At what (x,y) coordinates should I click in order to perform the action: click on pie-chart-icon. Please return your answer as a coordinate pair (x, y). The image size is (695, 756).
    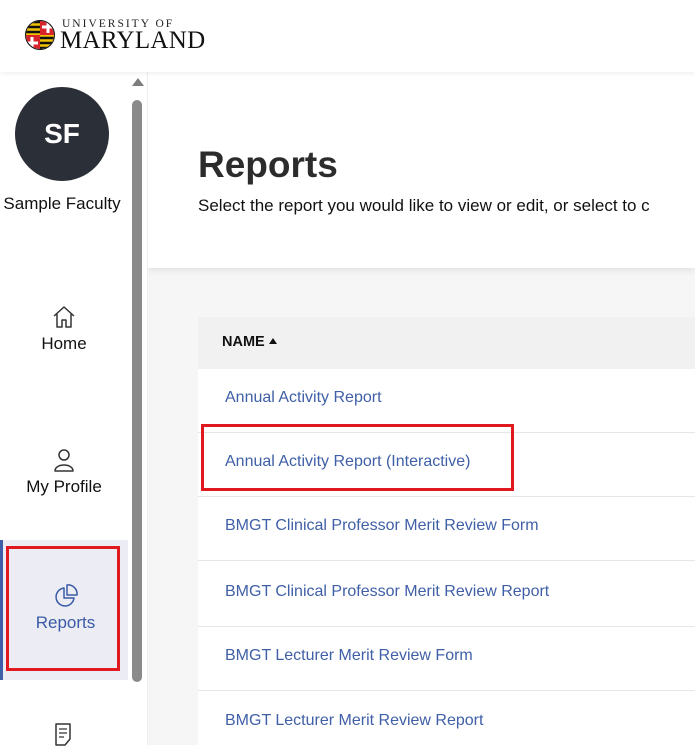
    Looking at the image, I should click on (66, 595).